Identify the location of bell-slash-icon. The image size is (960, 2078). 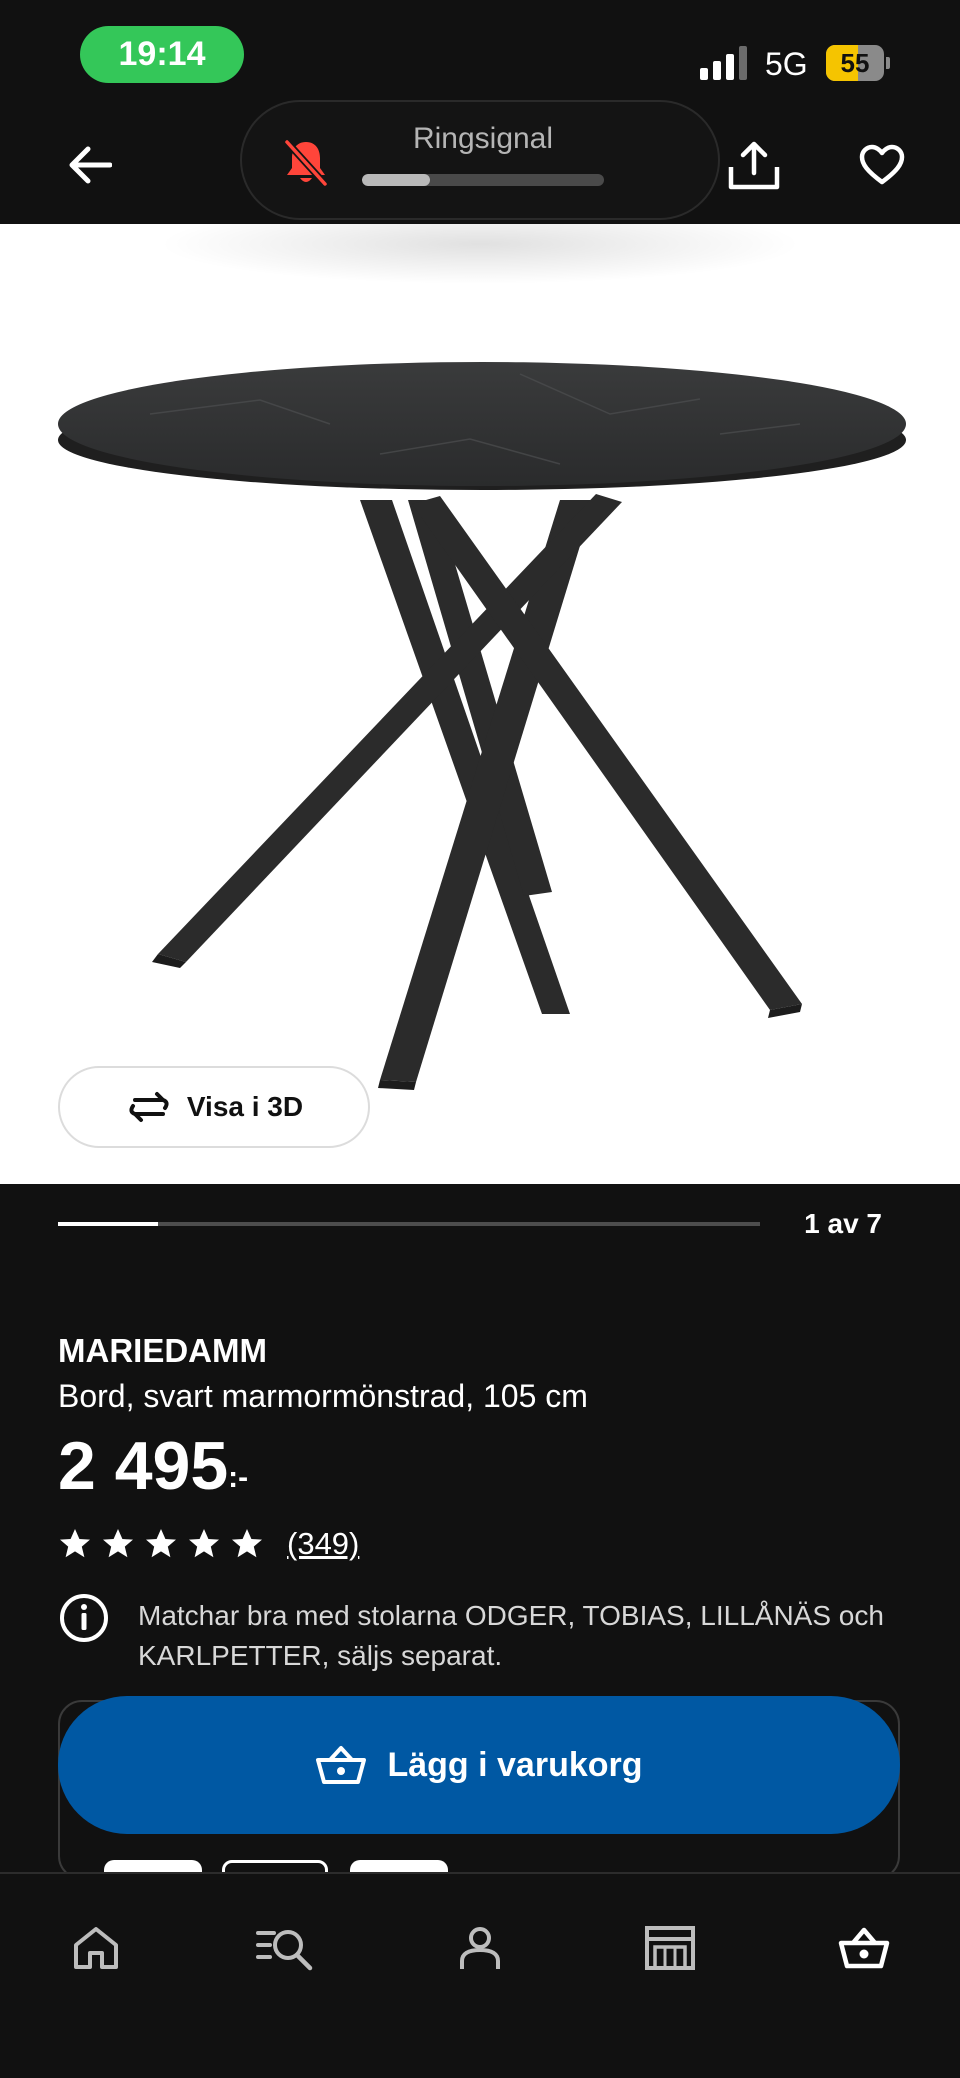
(306, 163).